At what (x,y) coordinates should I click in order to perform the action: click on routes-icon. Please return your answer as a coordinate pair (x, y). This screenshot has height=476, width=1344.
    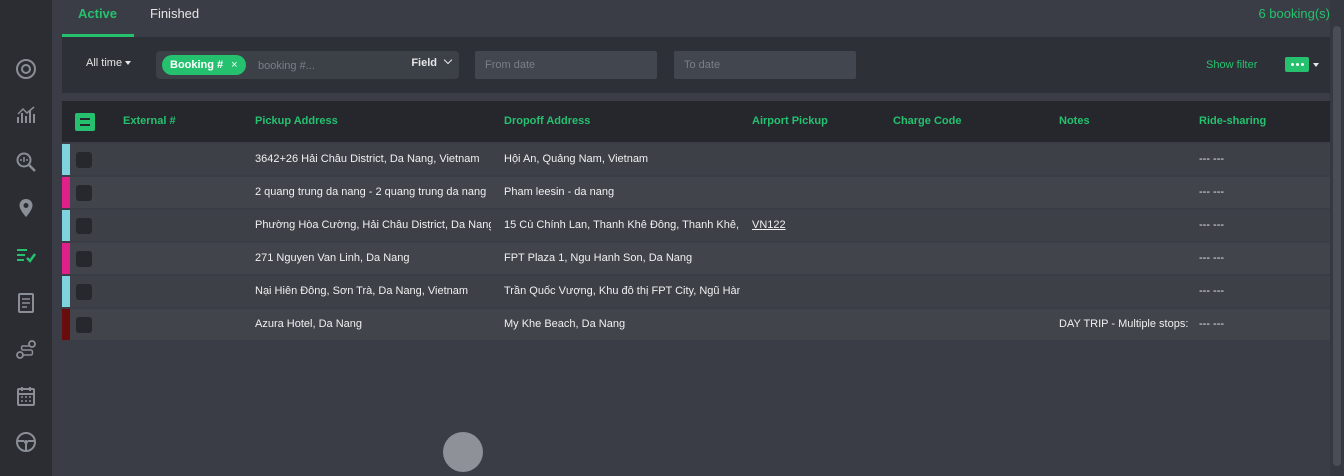
    Looking at the image, I should click on (26, 350).